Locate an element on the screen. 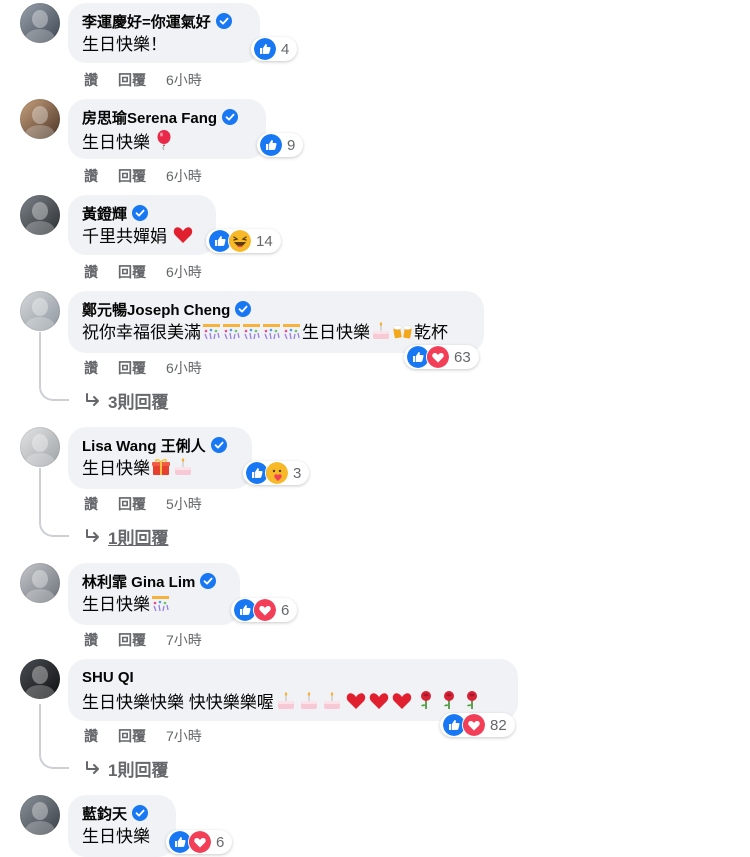 The height and width of the screenshot is (857, 750). reaction-summary: 4 is located at coordinates (274, 49).